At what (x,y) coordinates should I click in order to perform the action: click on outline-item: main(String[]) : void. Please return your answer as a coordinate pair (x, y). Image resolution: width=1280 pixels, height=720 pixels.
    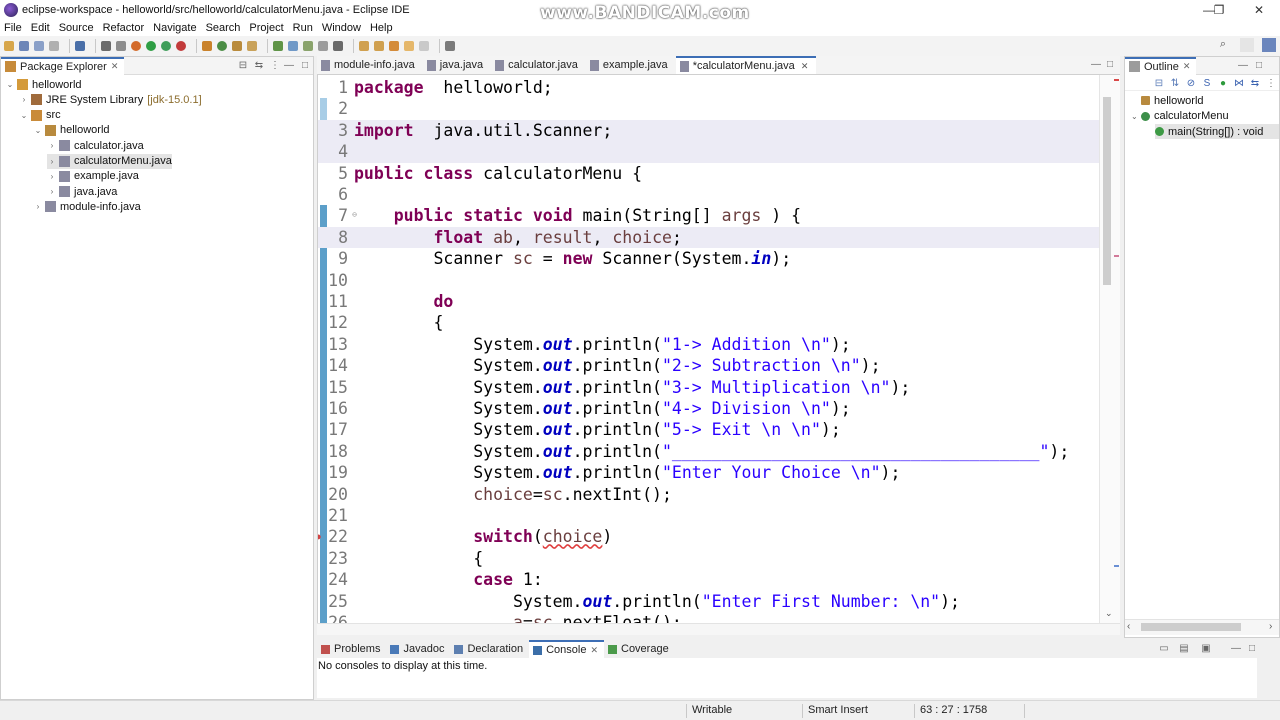
    Looking at the image, I should click on (1217, 131).